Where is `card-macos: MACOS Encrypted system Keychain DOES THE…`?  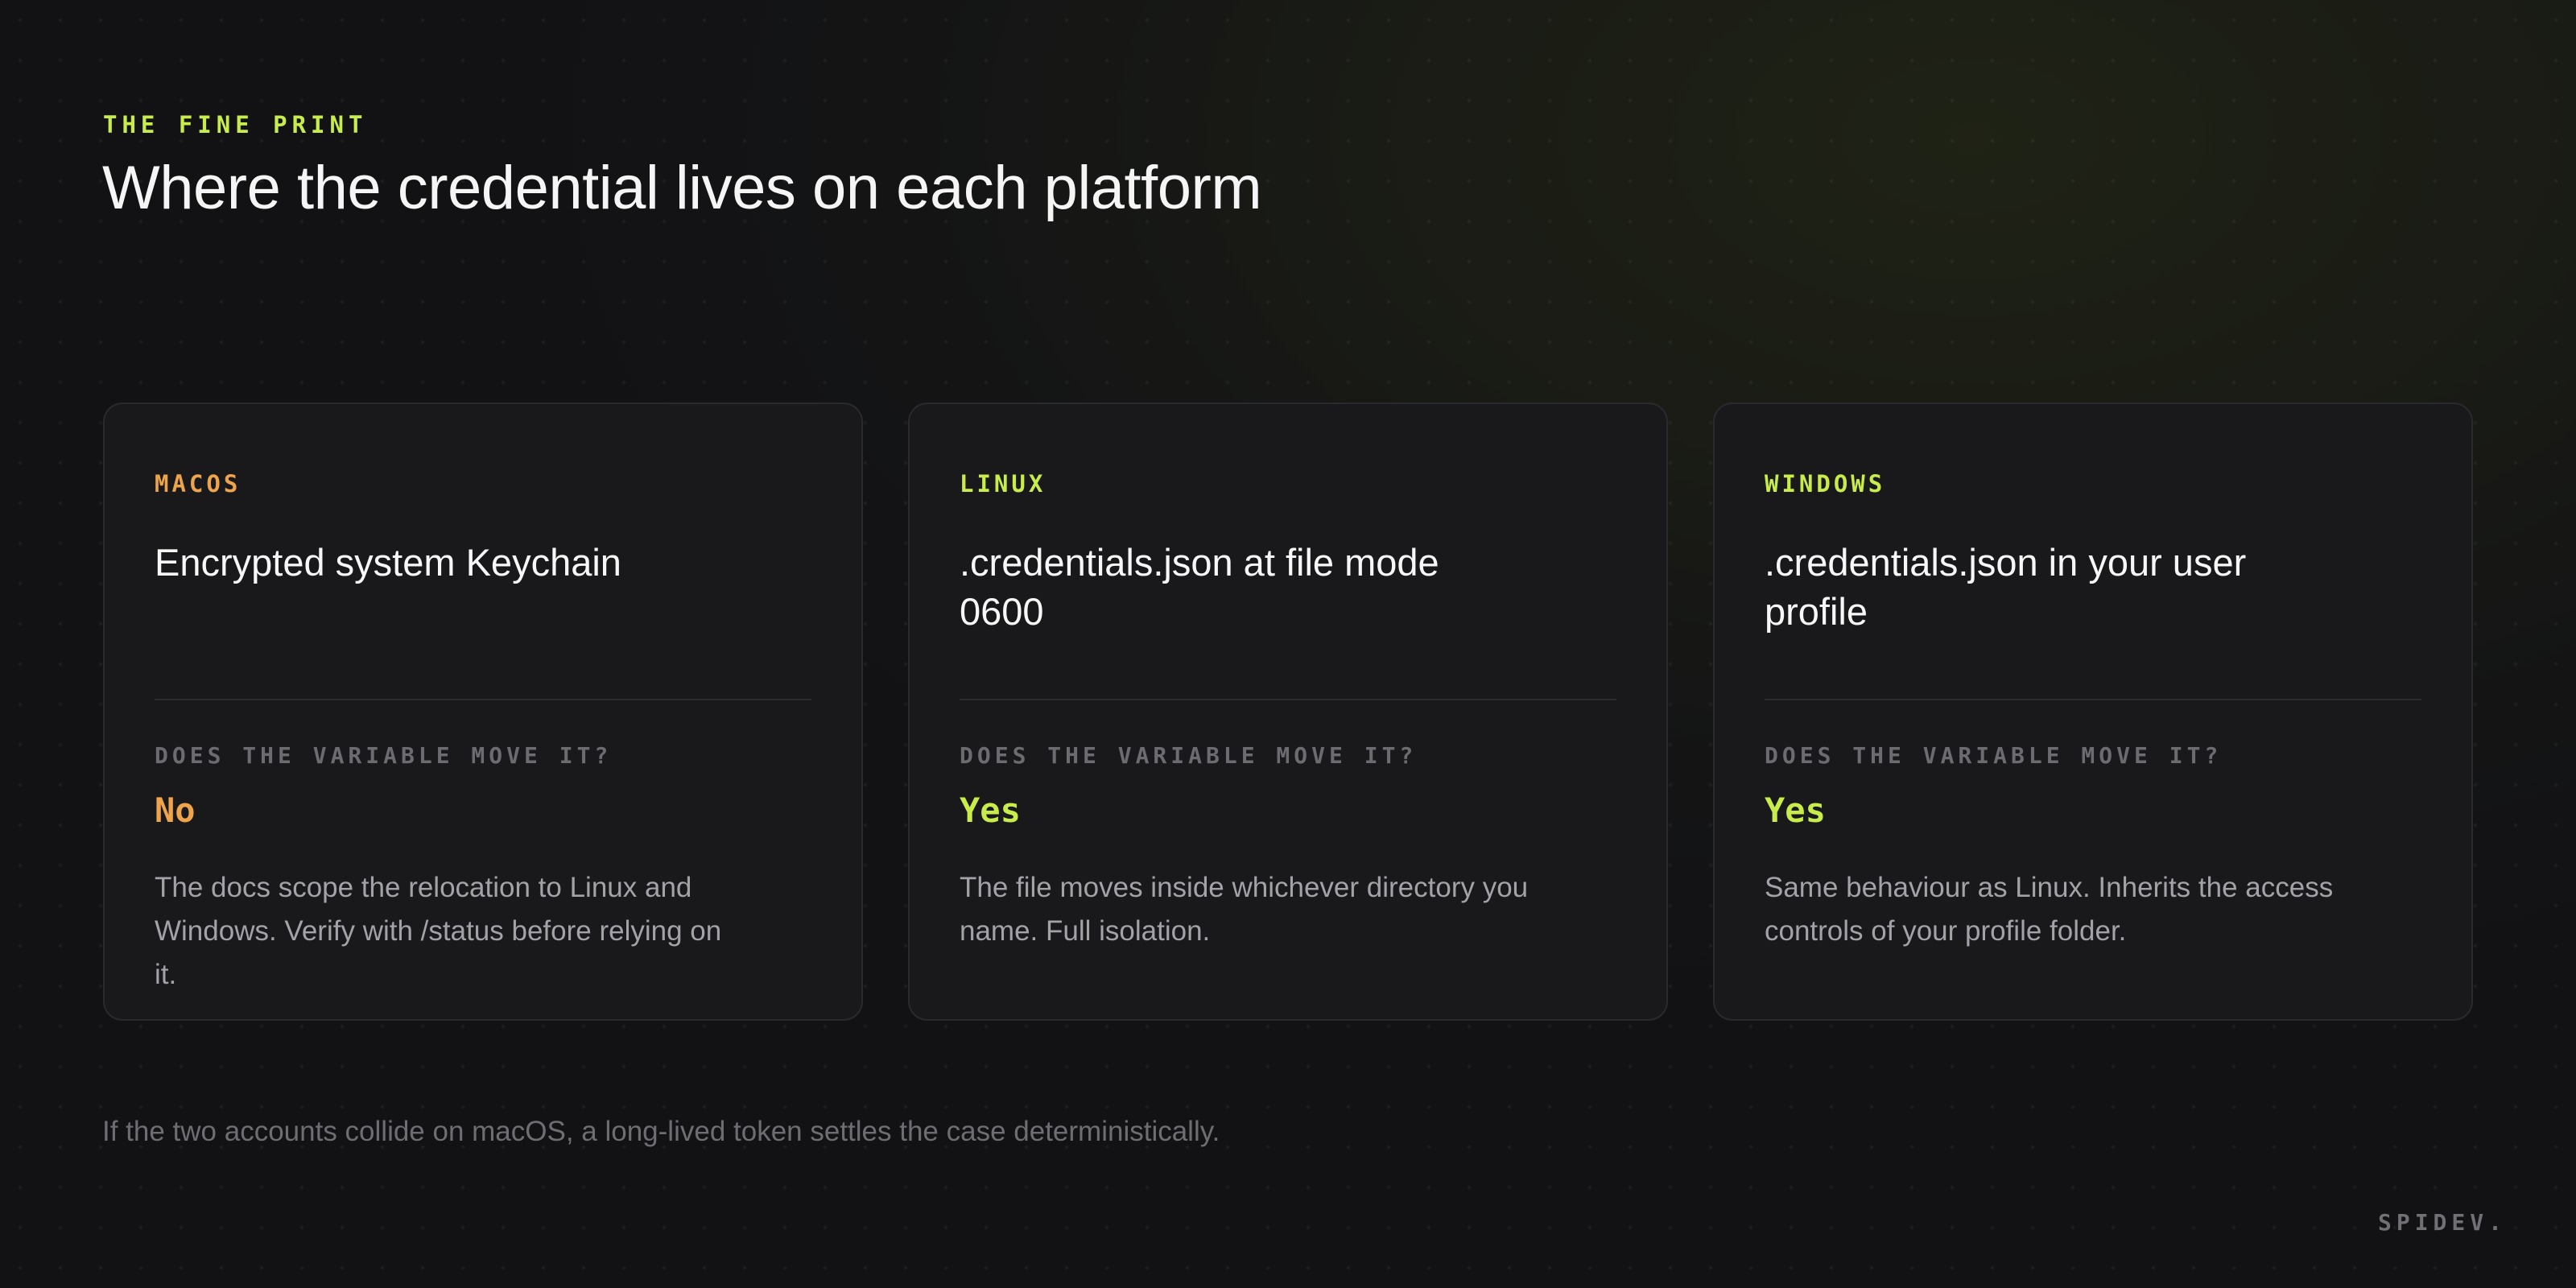 card-macos: MACOS Encrypted system Keychain DOES THE… is located at coordinates (483, 711).